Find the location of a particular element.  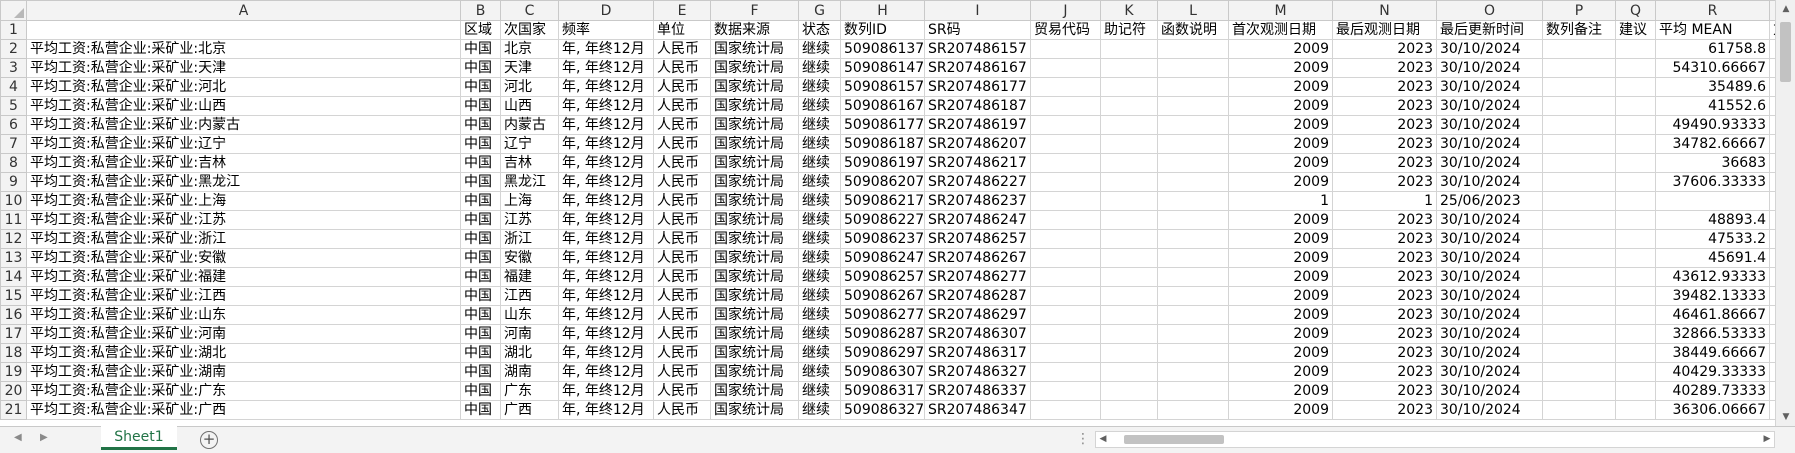

cell-c: 黑龙江 is located at coordinates (529, 182).